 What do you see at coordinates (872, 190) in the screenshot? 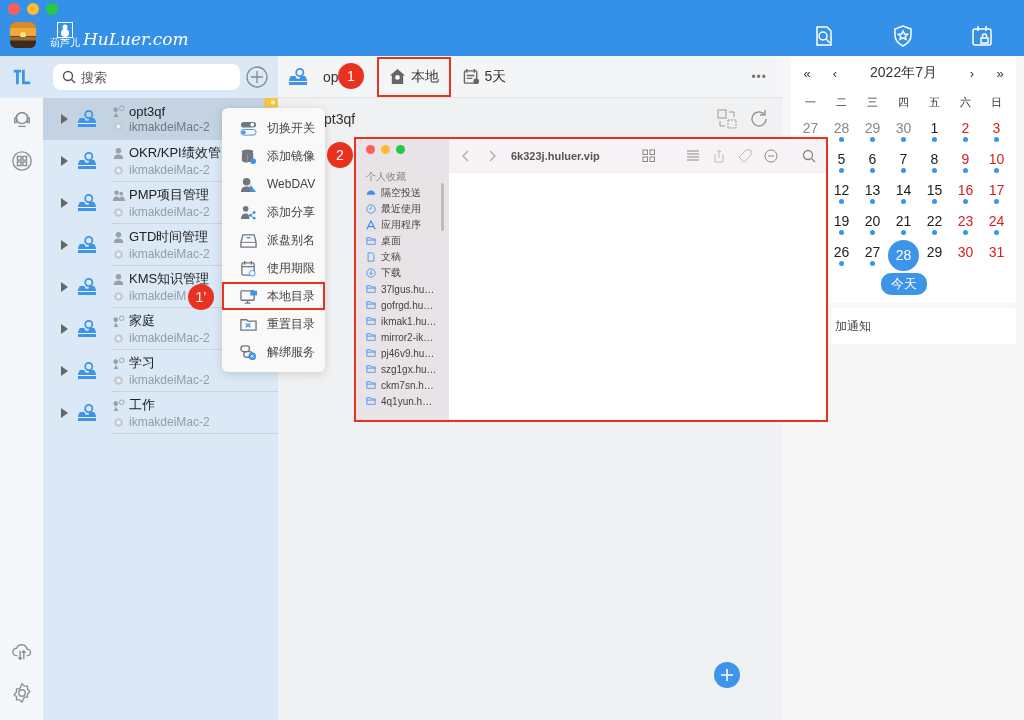
I see `calendar-day: 13` at bounding box center [872, 190].